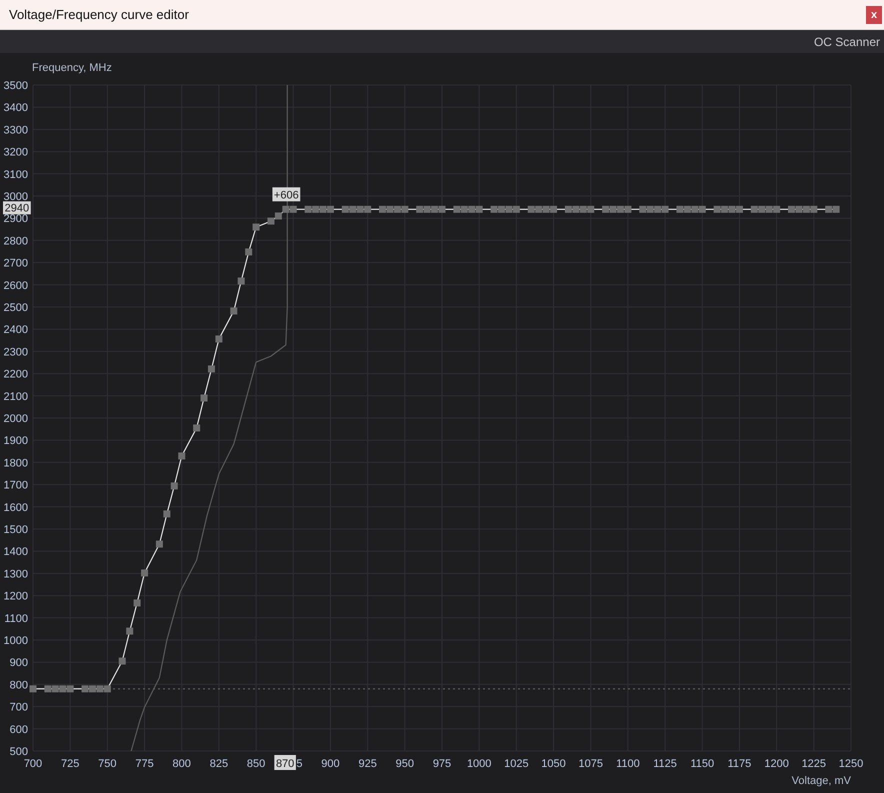 The width and height of the screenshot is (884, 793). What do you see at coordinates (72, 68) in the screenshot?
I see `y-axis-title: Frequency, MHz` at bounding box center [72, 68].